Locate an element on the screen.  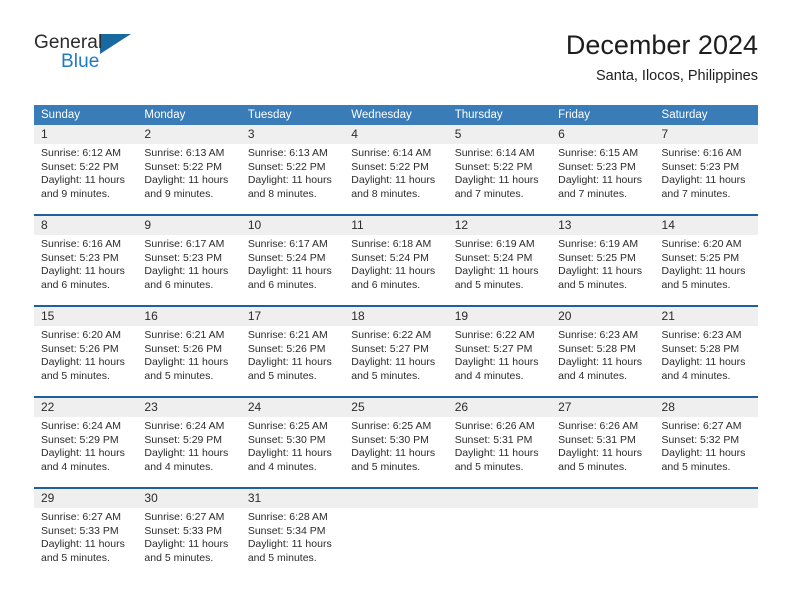
sunrise-text: Sunrise: 6:19 AM is located at coordinates (598, 244).